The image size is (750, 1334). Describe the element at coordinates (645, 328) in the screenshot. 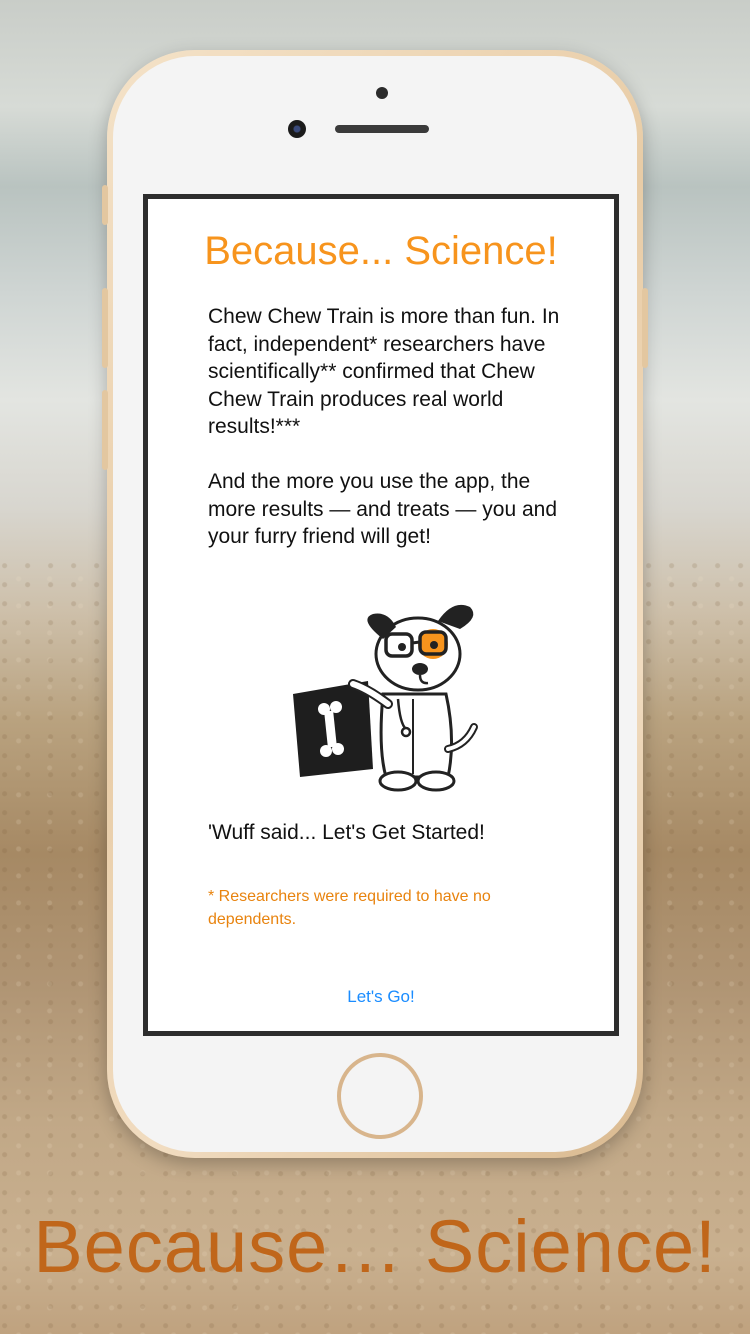

I see `power-button` at that location.